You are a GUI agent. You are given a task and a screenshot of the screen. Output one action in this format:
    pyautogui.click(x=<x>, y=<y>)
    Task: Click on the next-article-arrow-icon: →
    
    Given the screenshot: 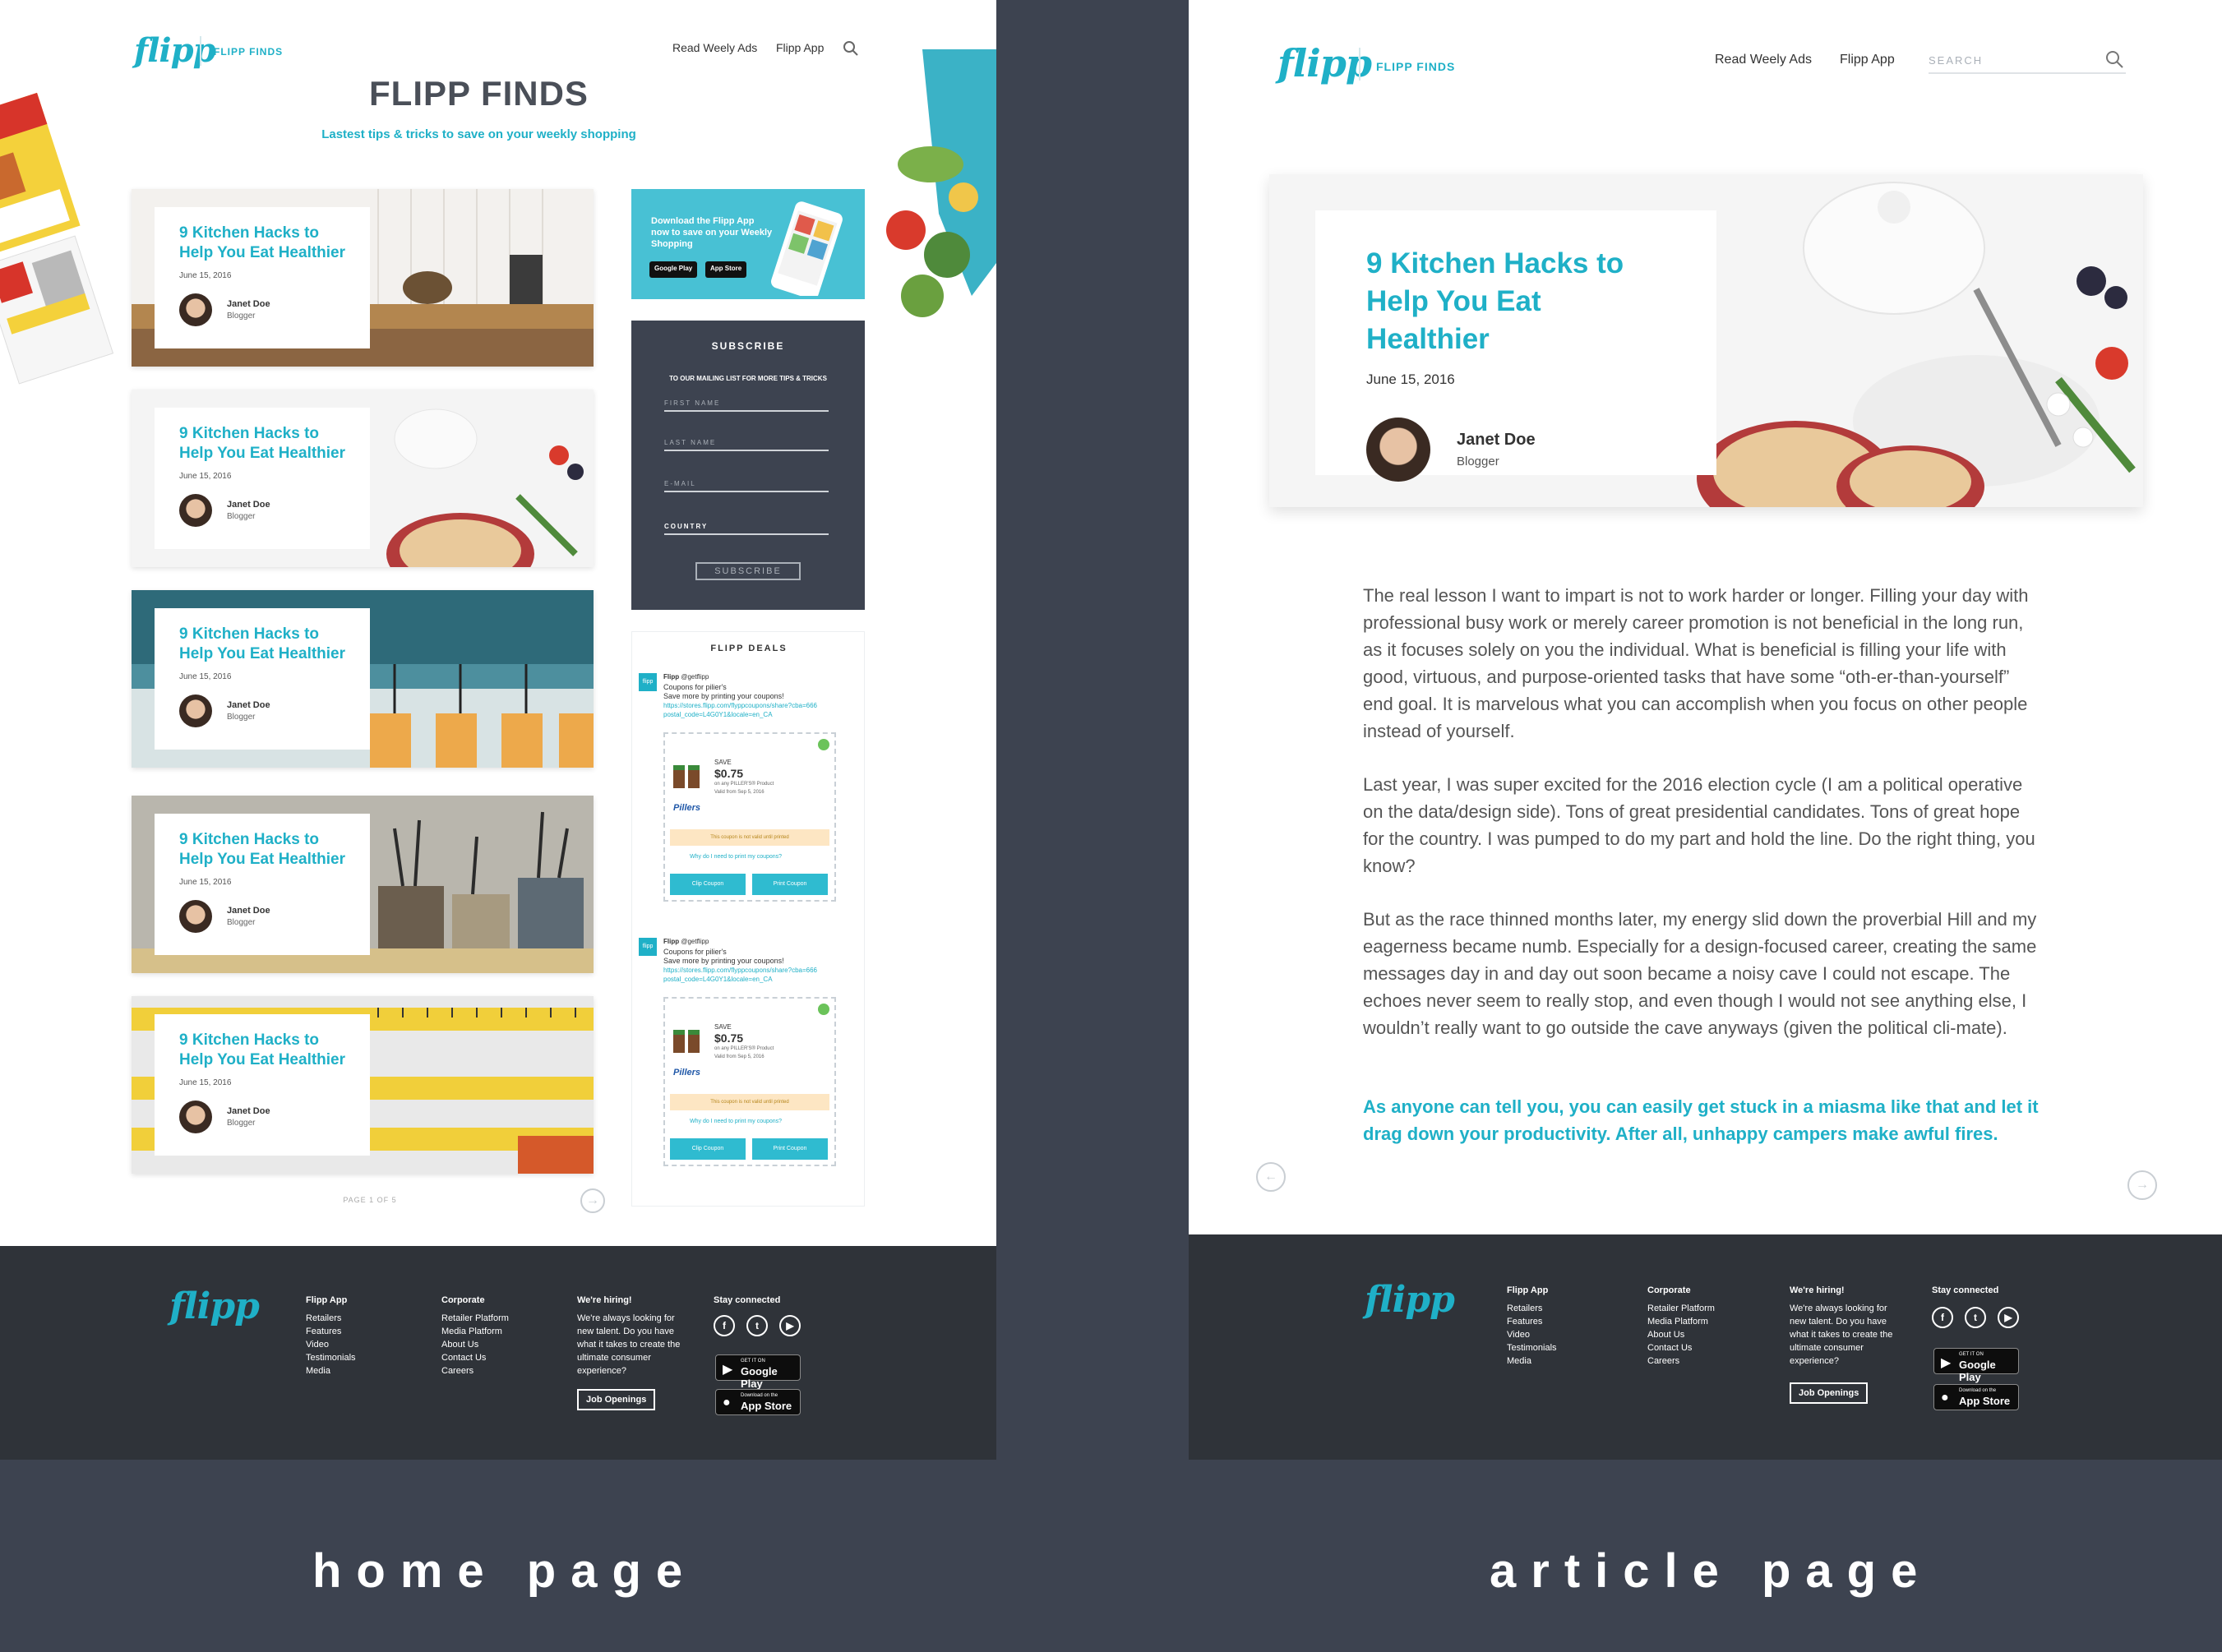 What is the action you would take?
    pyautogui.click(x=2142, y=1185)
    